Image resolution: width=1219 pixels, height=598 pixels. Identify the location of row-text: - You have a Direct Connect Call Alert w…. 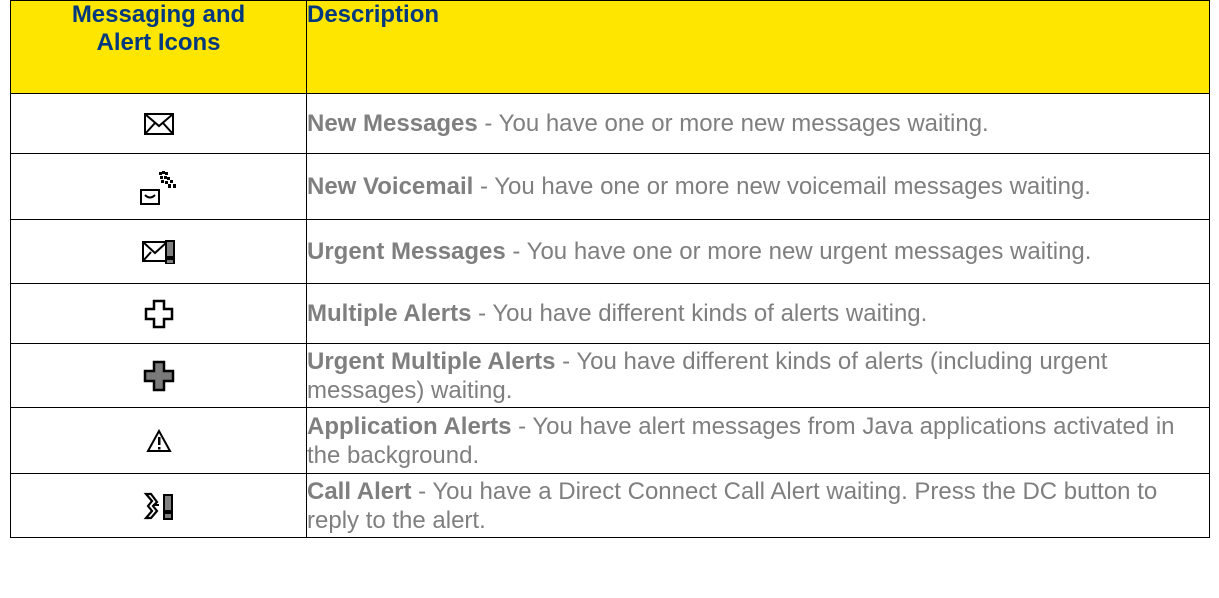
(732, 505).